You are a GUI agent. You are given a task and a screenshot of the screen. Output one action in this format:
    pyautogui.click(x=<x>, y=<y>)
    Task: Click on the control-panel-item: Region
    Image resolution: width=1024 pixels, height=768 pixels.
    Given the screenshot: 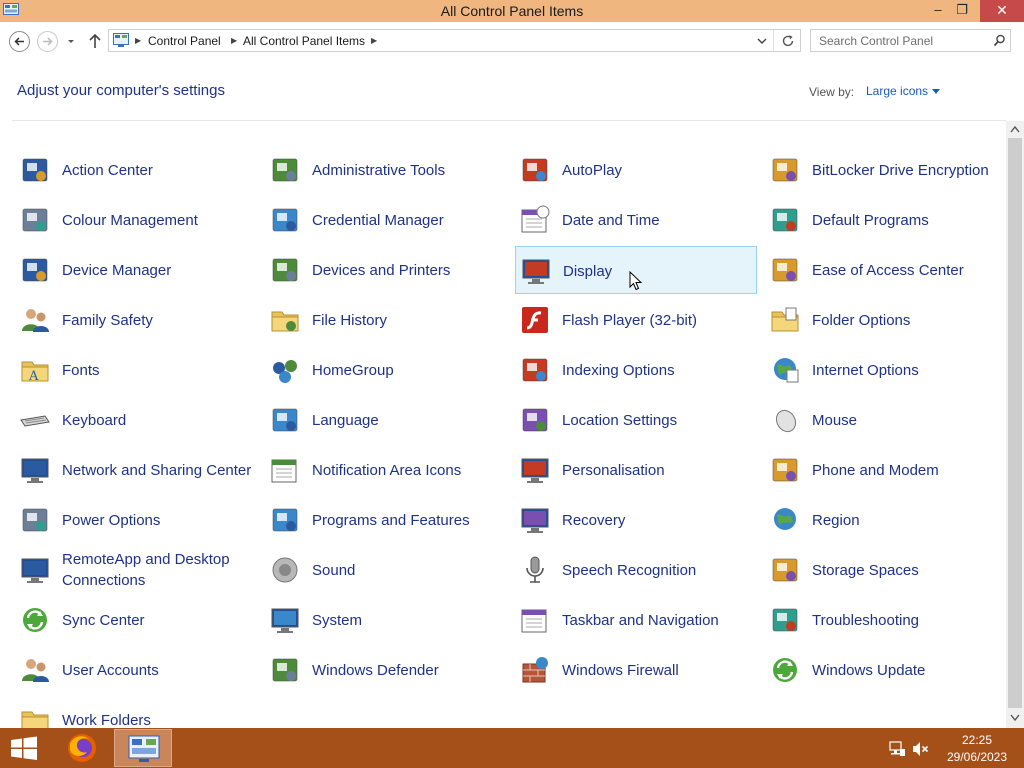 What is the action you would take?
    pyautogui.click(x=886, y=520)
    